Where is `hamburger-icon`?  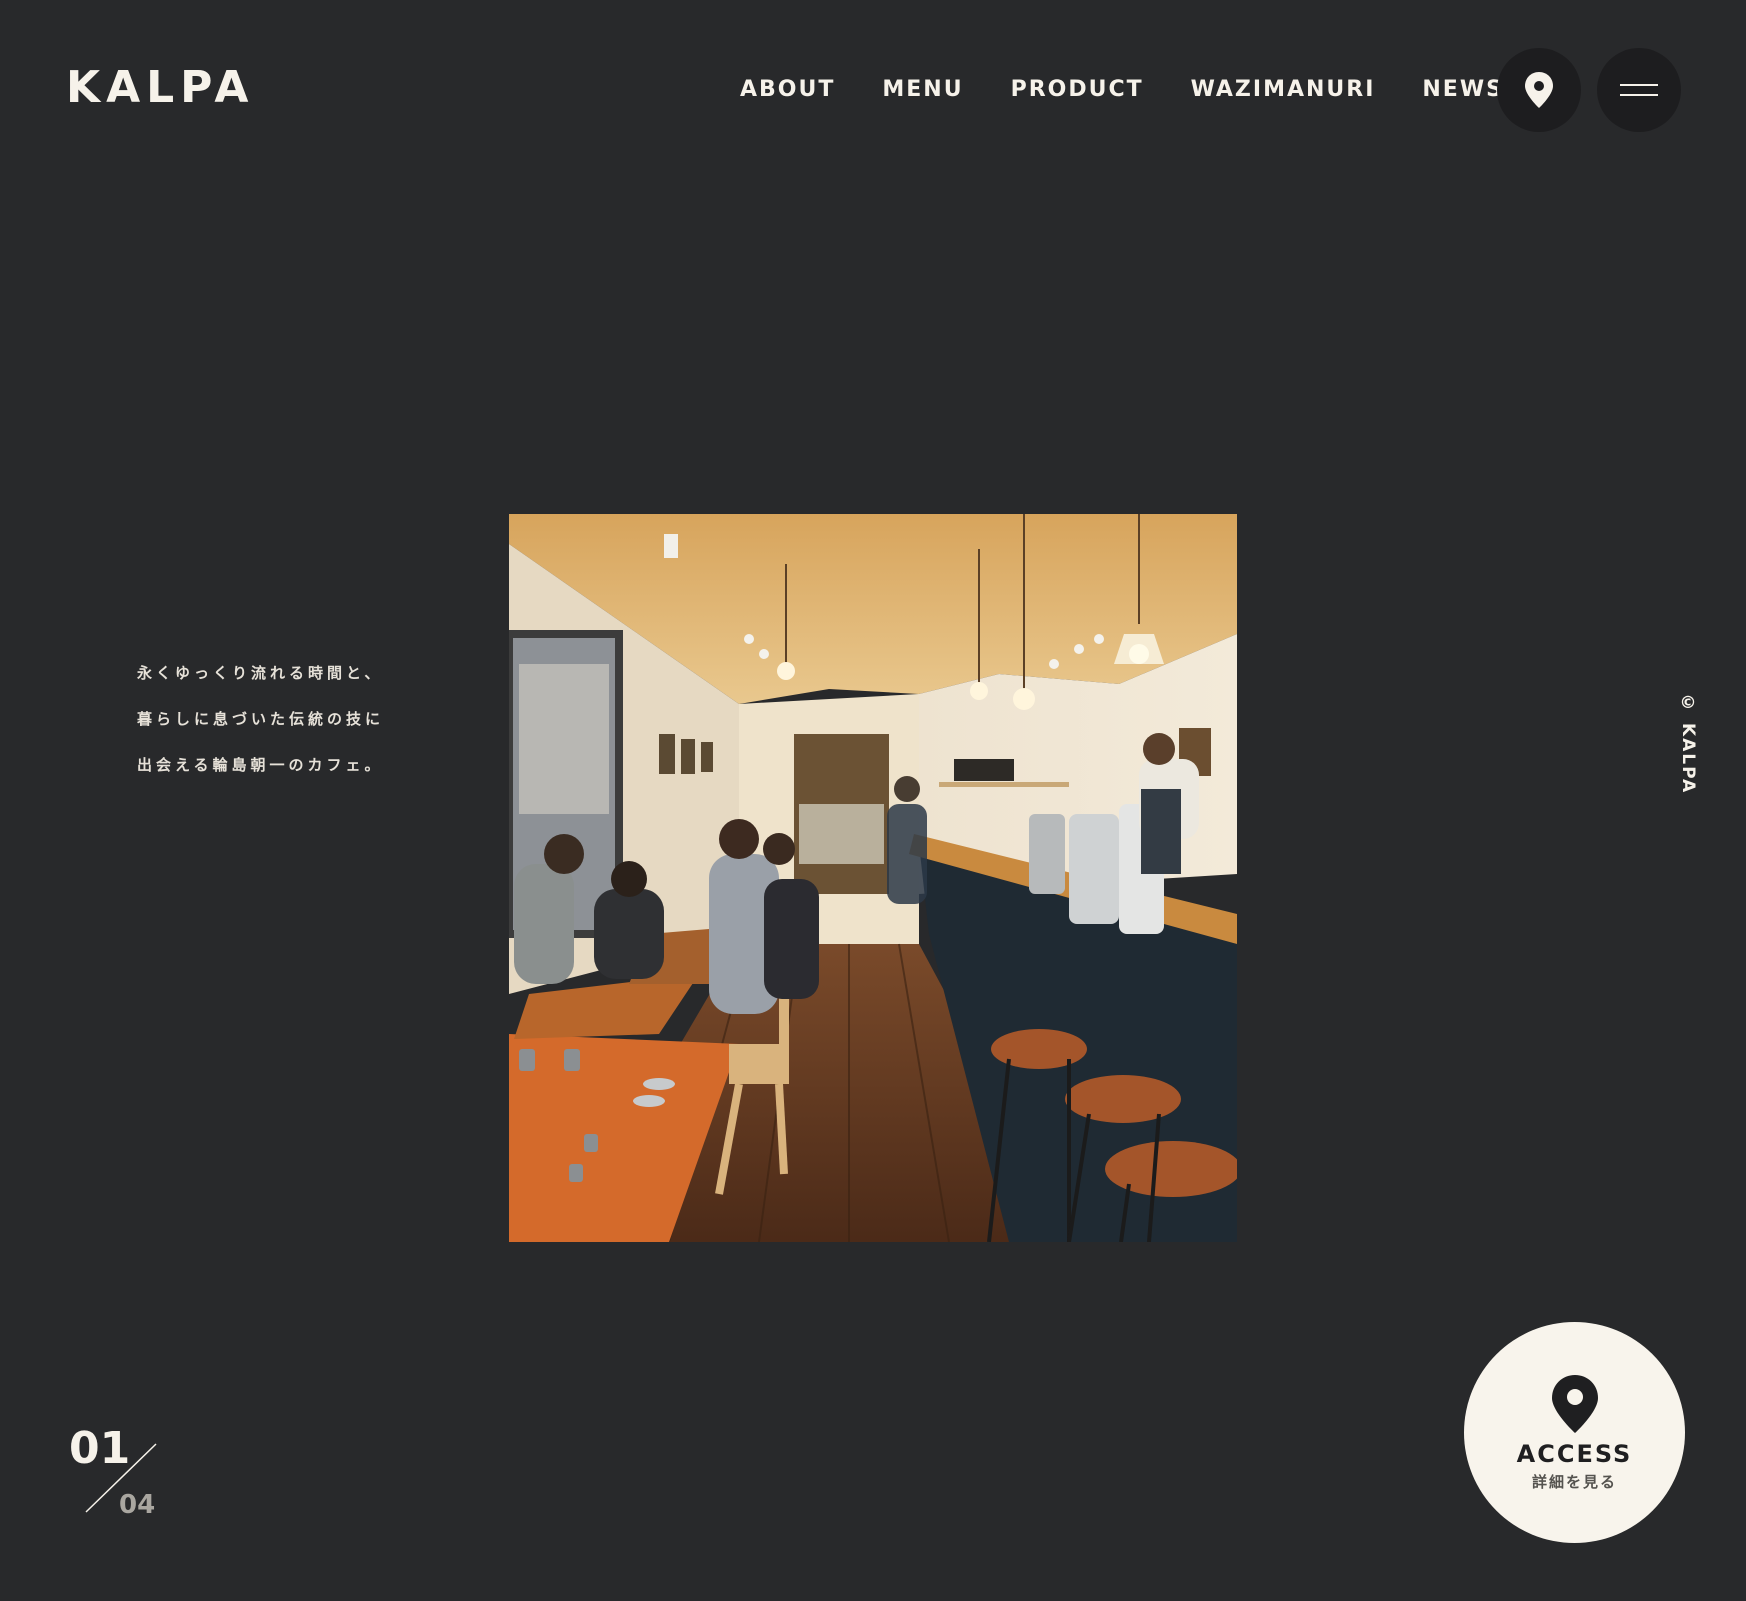
hamburger-icon is located at coordinates (1639, 90).